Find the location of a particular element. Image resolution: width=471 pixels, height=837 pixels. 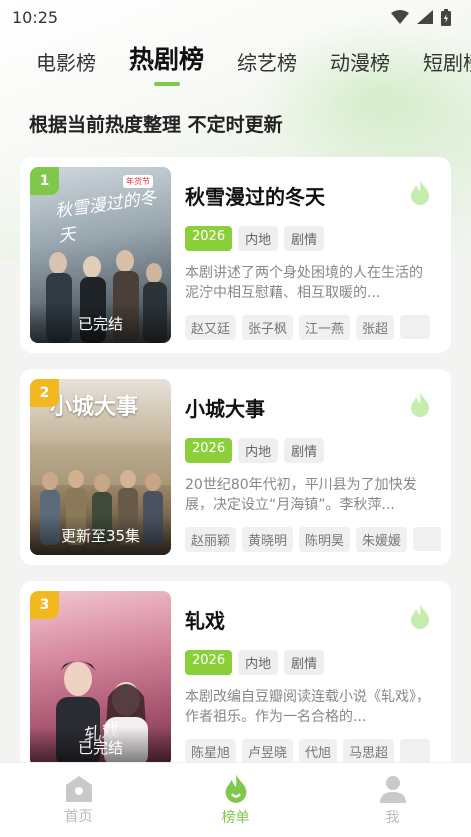

home-icon is located at coordinates (78, 788).